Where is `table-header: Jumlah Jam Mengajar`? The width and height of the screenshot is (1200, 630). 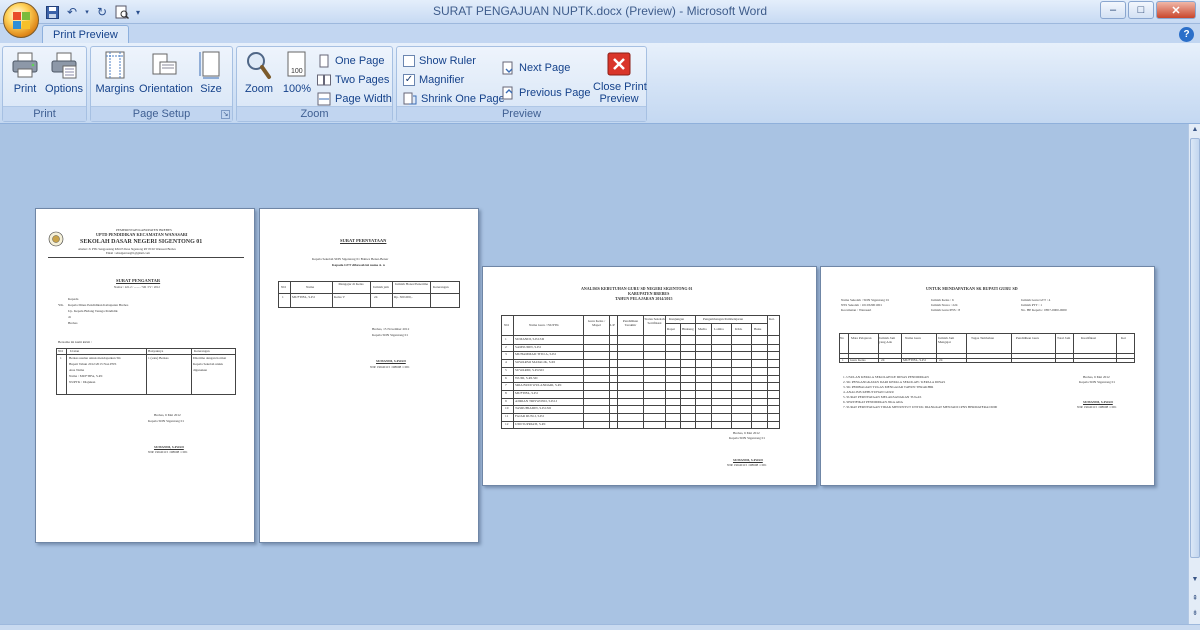 table-header: Jumlah Jam Mengajar is located at coordinates (946, 340).